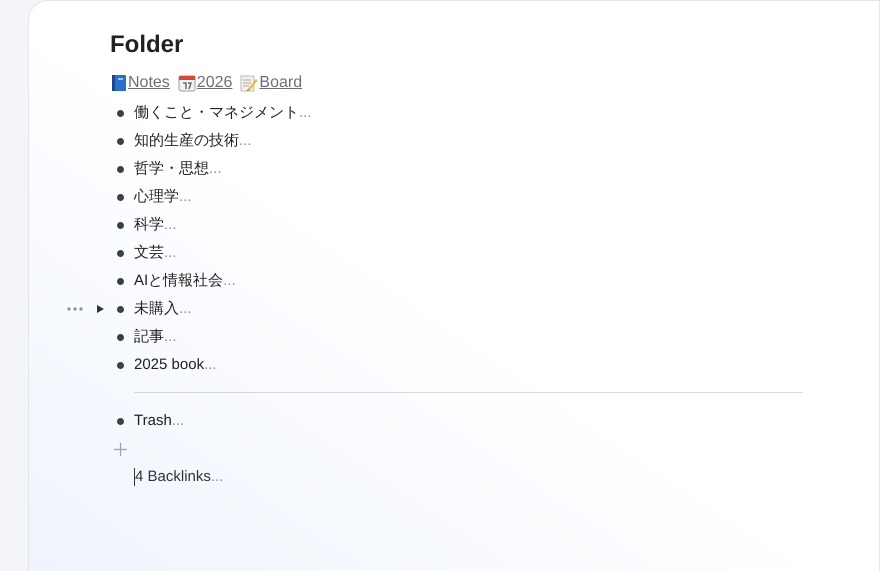  What do you see at coordinates (214, 83) in the screenshot?
I see `page-link: 2026` at bounding box center [214, 83].